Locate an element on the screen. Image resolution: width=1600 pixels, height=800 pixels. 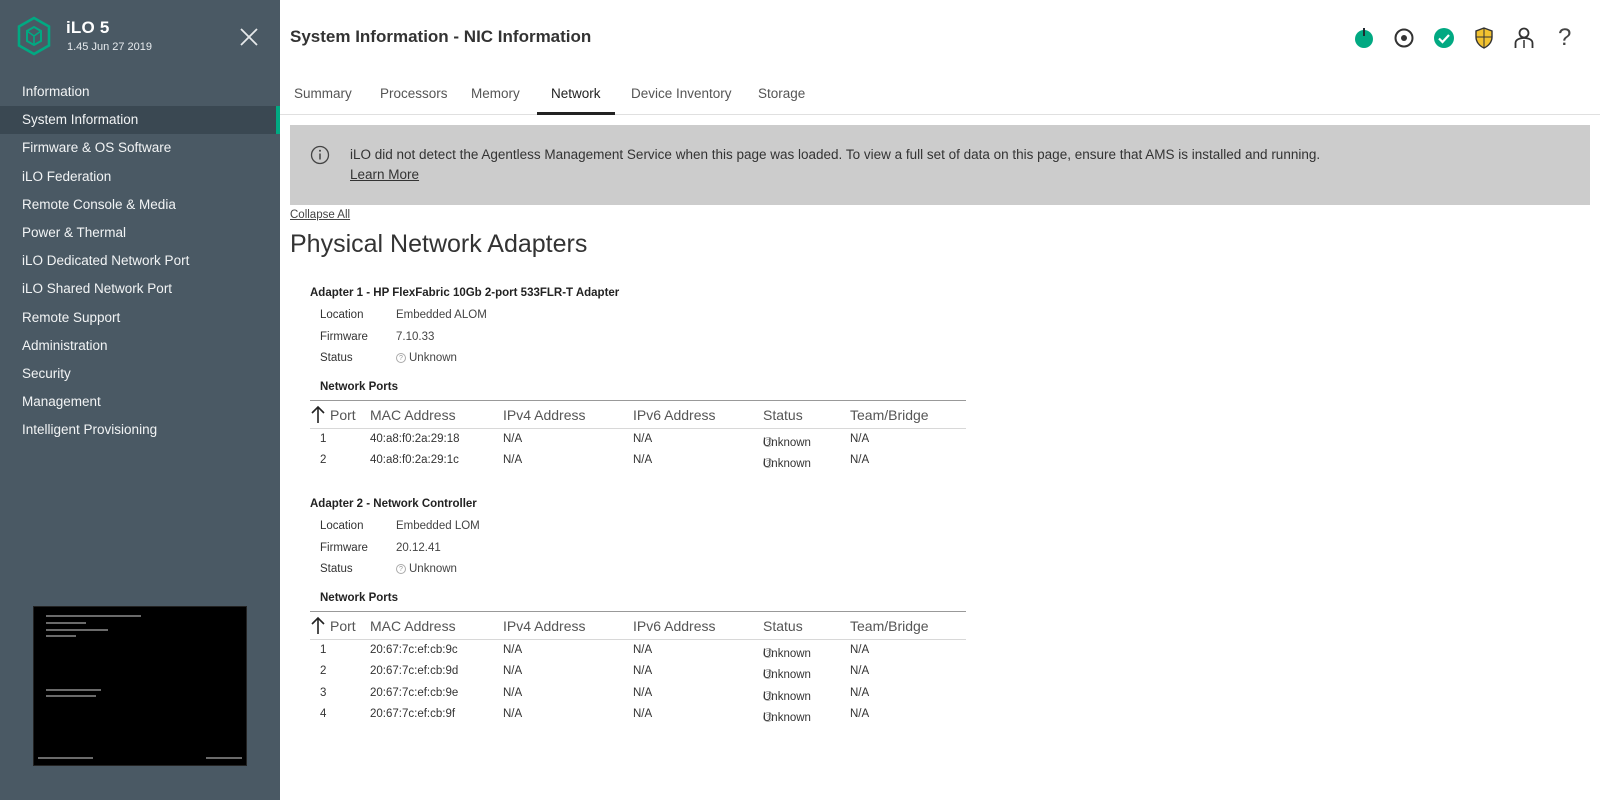
help-icon: ? is located at coordinates (1570, 38).